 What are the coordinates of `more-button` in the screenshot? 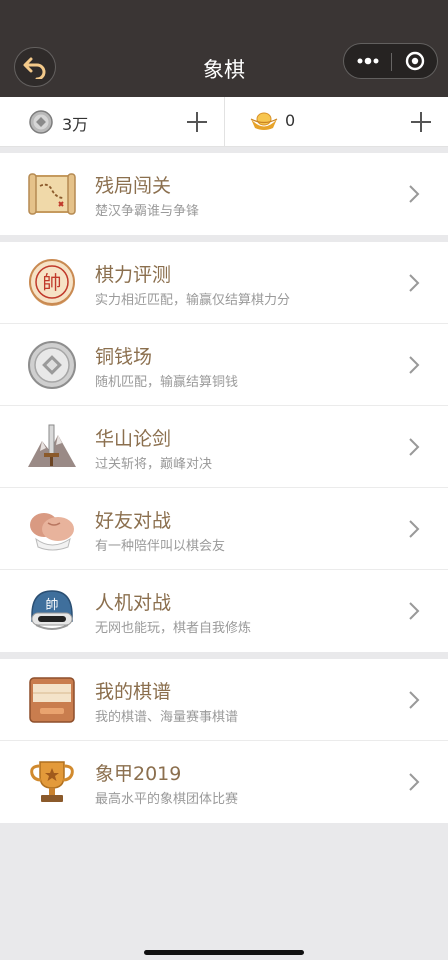 It's located at (367, 61).